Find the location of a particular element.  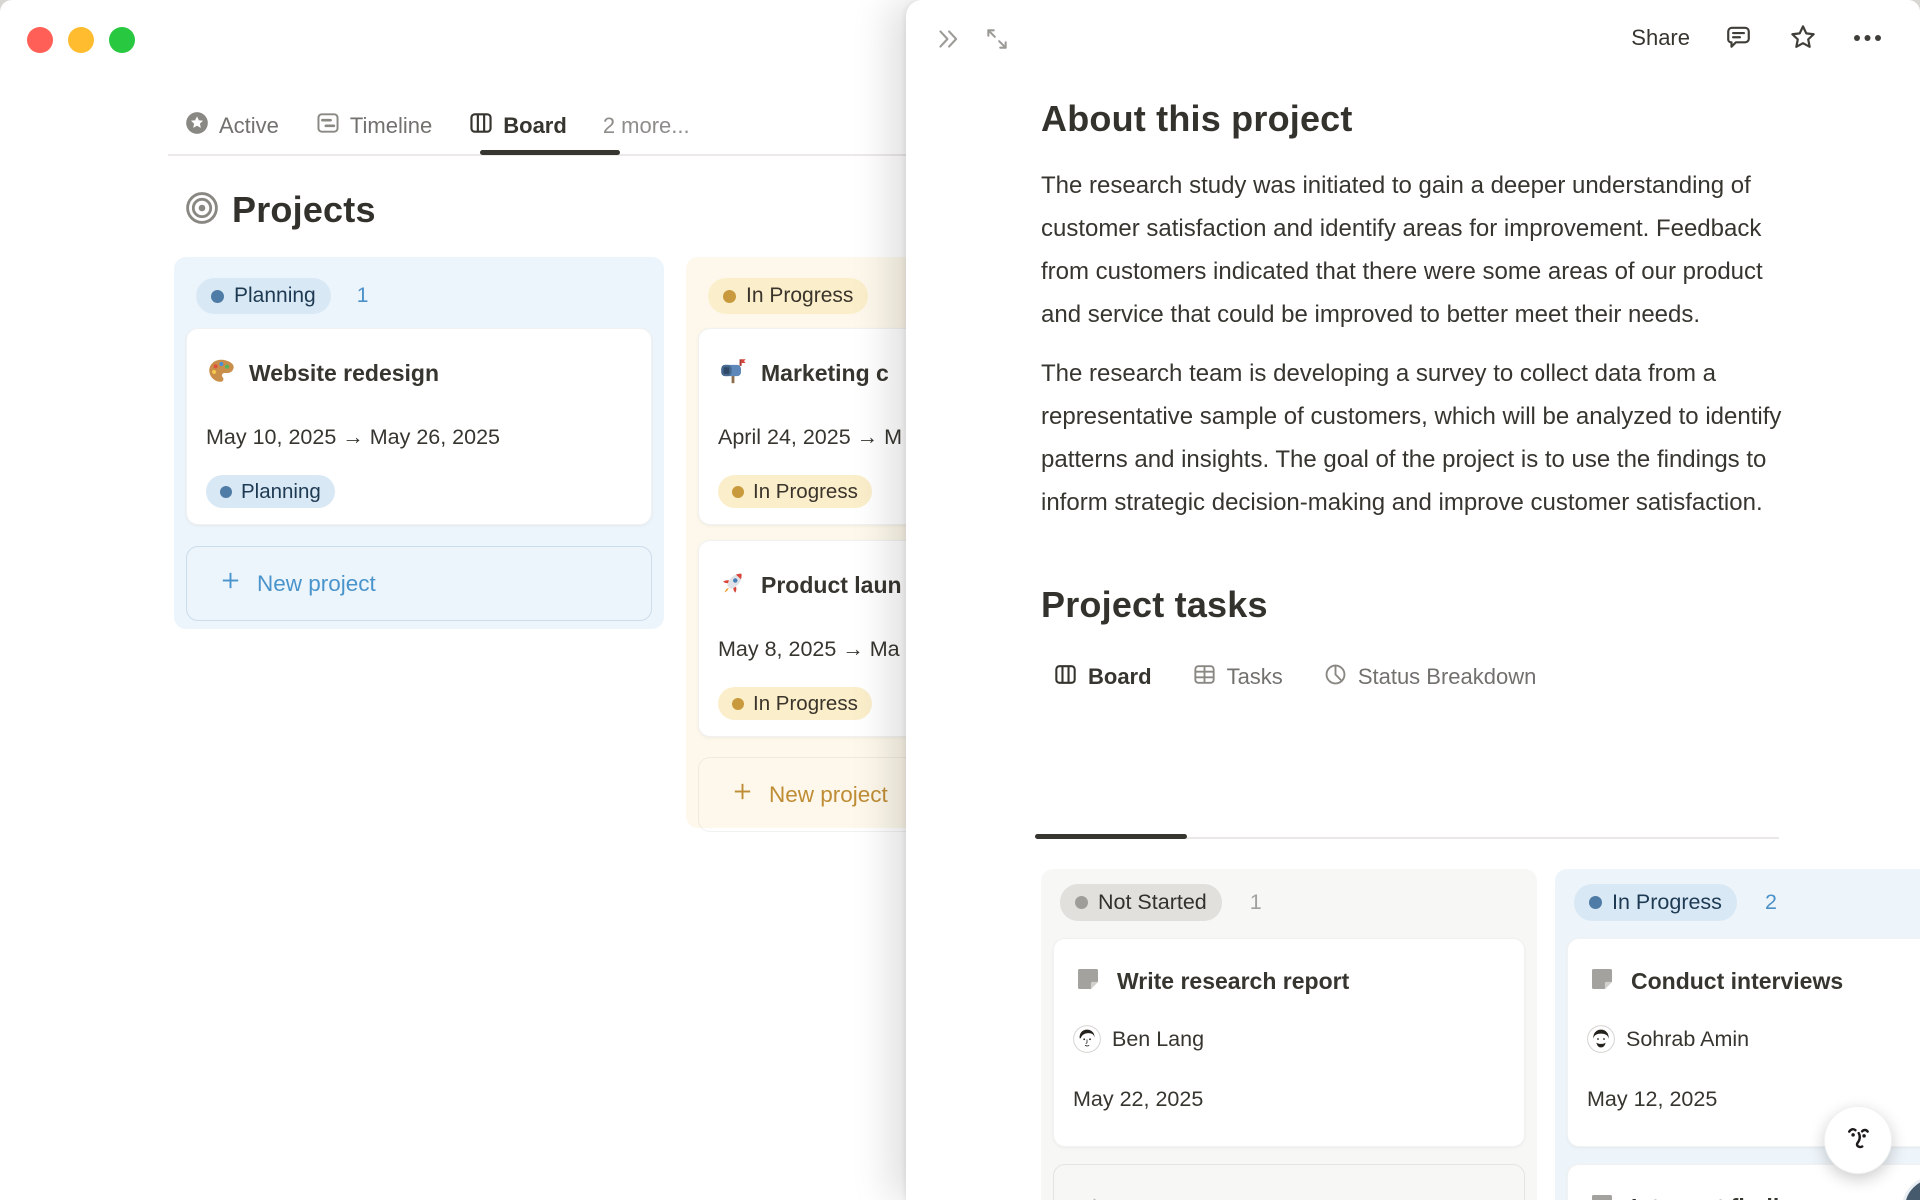

status-label: Planning is located at coordinates (275, 295).